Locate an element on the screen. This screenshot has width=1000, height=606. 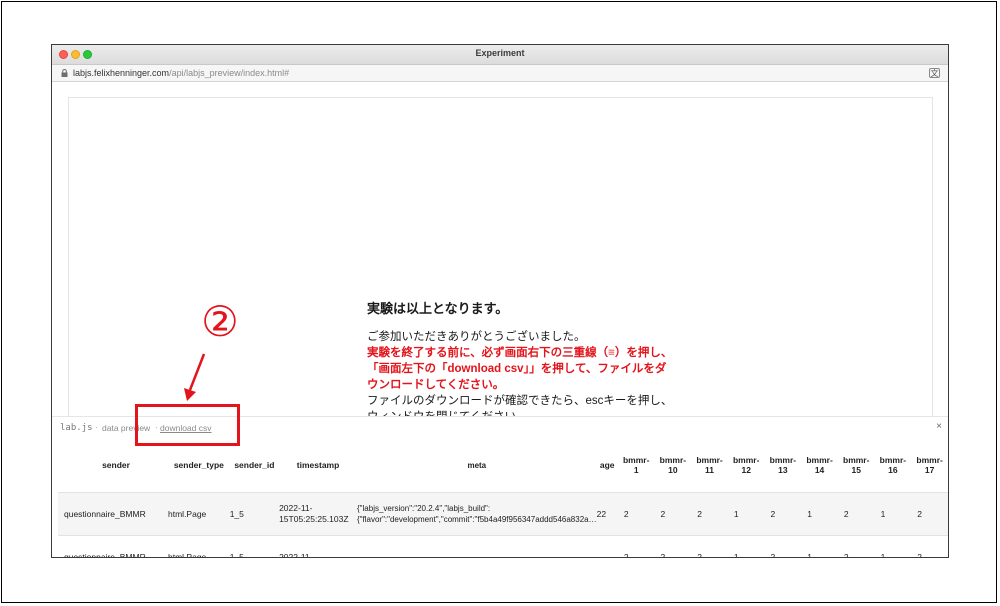
close-preview-button: × is located at coordinates (939, 426).